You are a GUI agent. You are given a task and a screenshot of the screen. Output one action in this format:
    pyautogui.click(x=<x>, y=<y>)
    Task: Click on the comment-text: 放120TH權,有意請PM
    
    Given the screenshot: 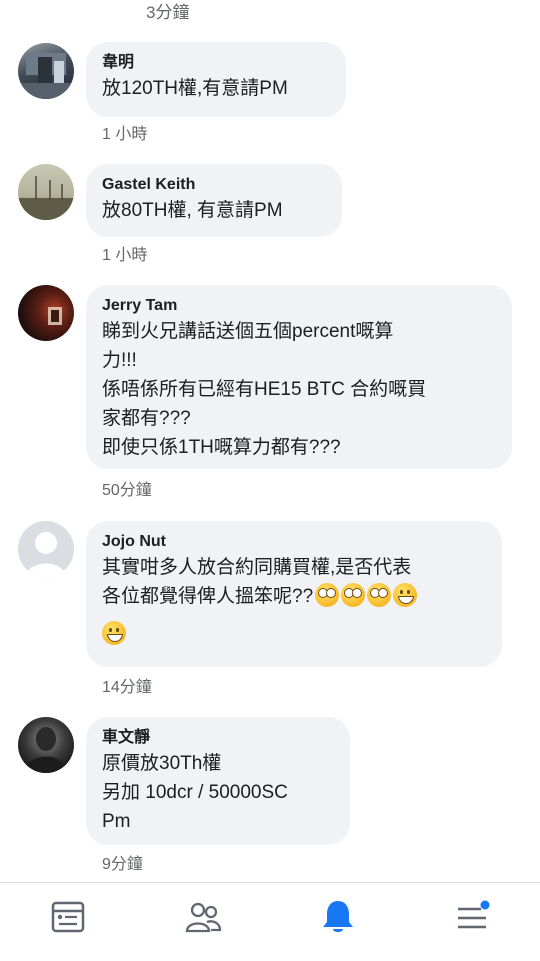 What is the action you would take?
    pyautogui.click(x=195, y=88)
    